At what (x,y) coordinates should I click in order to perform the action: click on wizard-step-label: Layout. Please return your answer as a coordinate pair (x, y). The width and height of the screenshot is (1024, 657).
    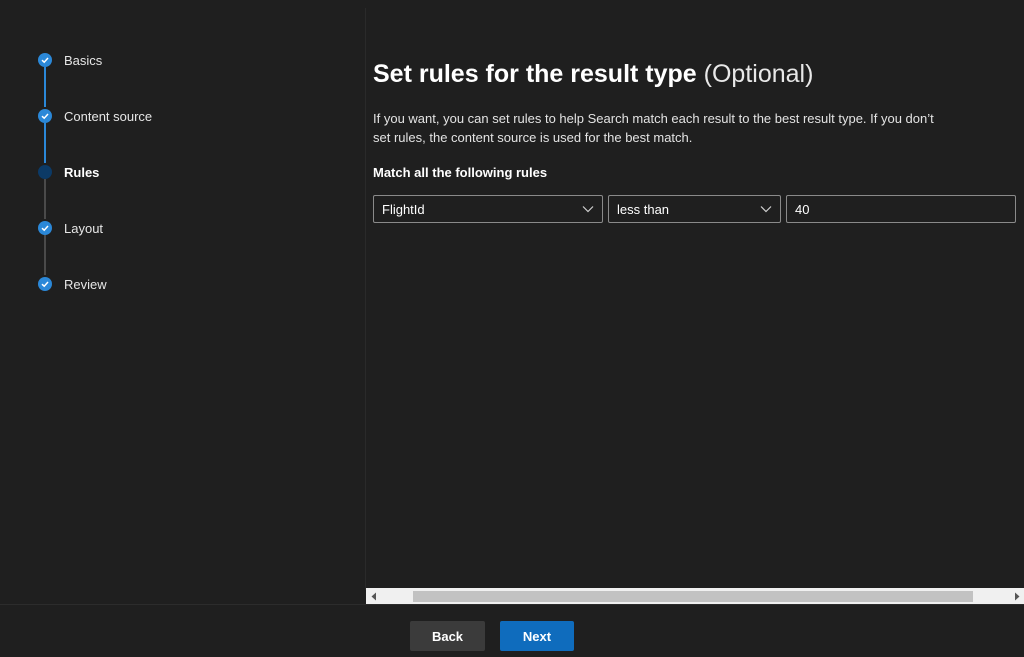
    Looking at the image, I should click on (84, 228).